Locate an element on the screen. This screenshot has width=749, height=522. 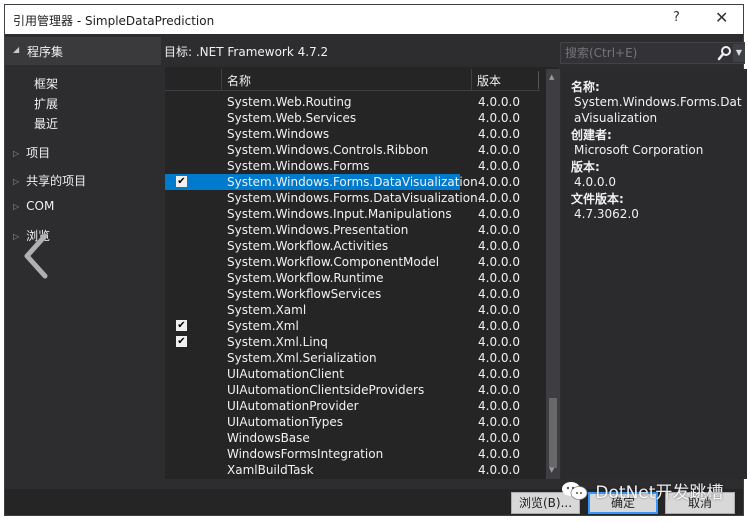
wechat-icon is located at coordinates (575, 491).